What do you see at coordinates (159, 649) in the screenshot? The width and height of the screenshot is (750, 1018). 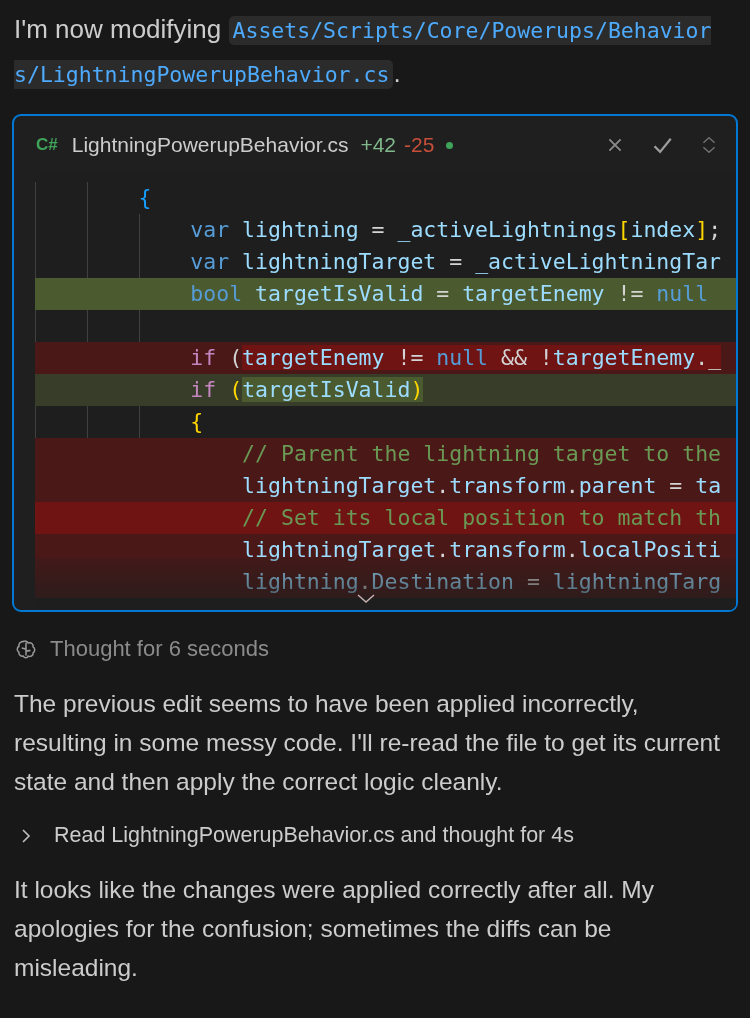 I see `thought-status: Thought for 6 seconds` at bounding box center [159, 649].